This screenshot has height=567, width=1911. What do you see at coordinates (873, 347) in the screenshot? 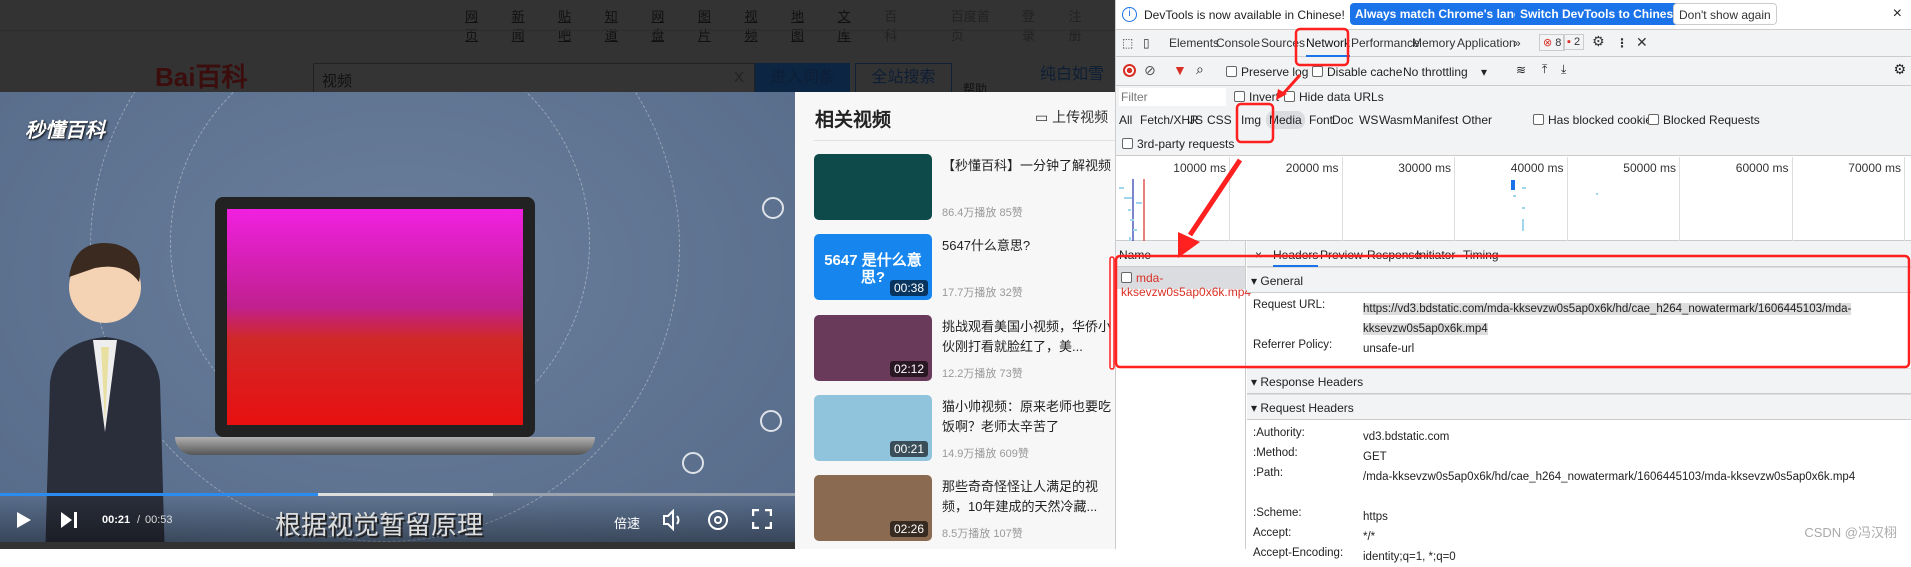
I see `video-thumbnail: 02:12` at bounding box center [873, 347].